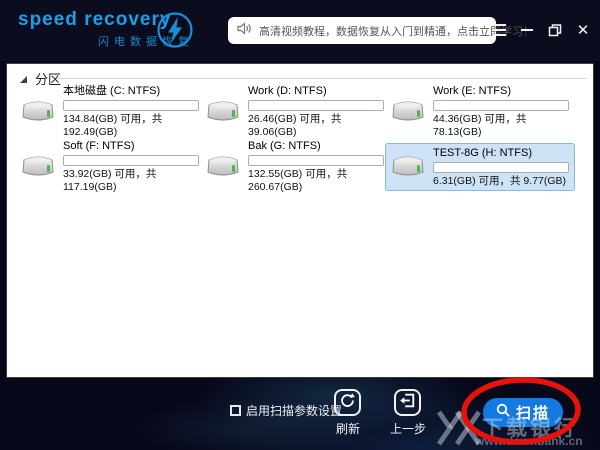 The width and height of the screenshot is (600, 450). Describe the element at coordinates (459, 428) in the screenshot. I see `watermark-logo-icon` at that location.